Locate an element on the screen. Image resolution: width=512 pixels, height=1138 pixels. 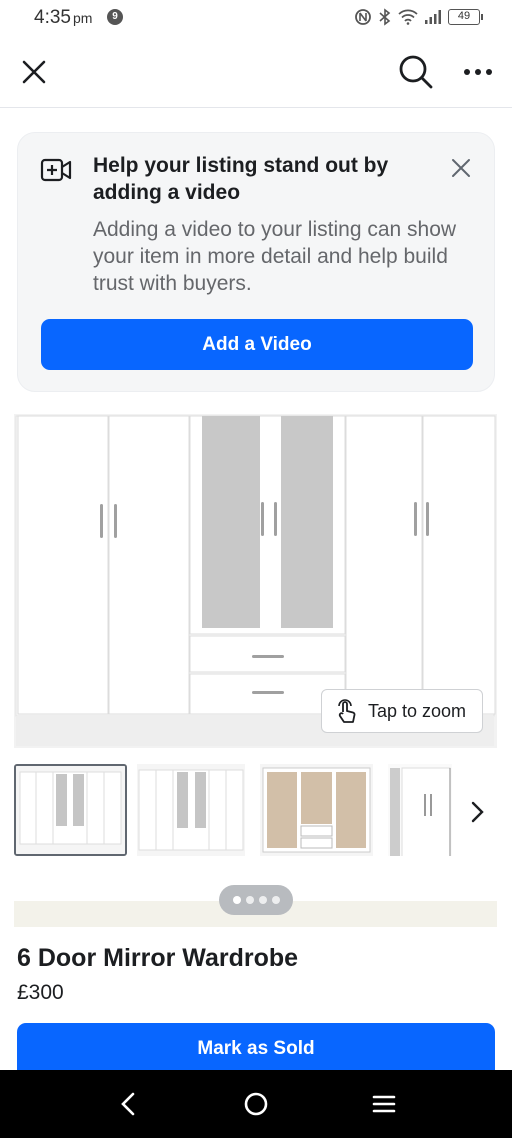
wardrobe-detail-thumbnail is located at coordinates (420, 810).